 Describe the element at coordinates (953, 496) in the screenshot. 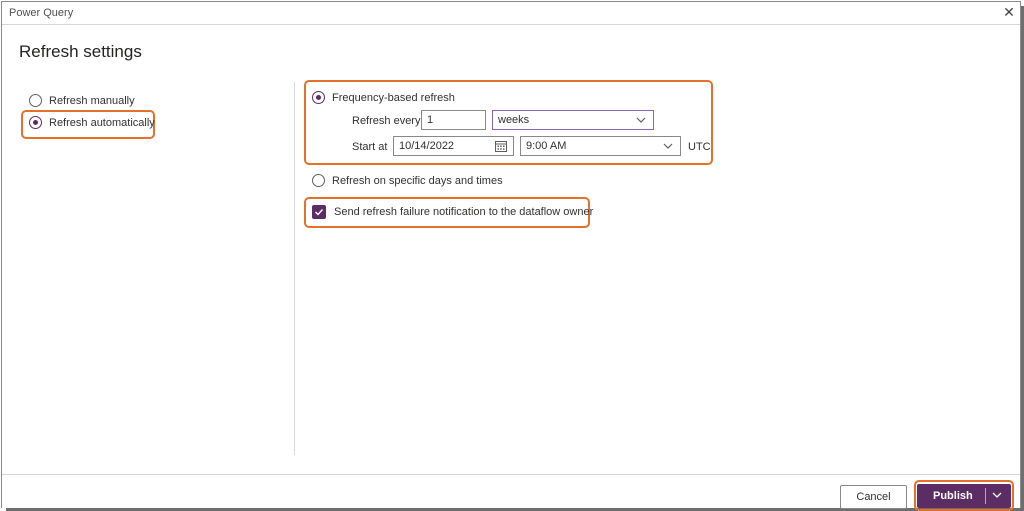

I see `publish-label: Publish` at that location.